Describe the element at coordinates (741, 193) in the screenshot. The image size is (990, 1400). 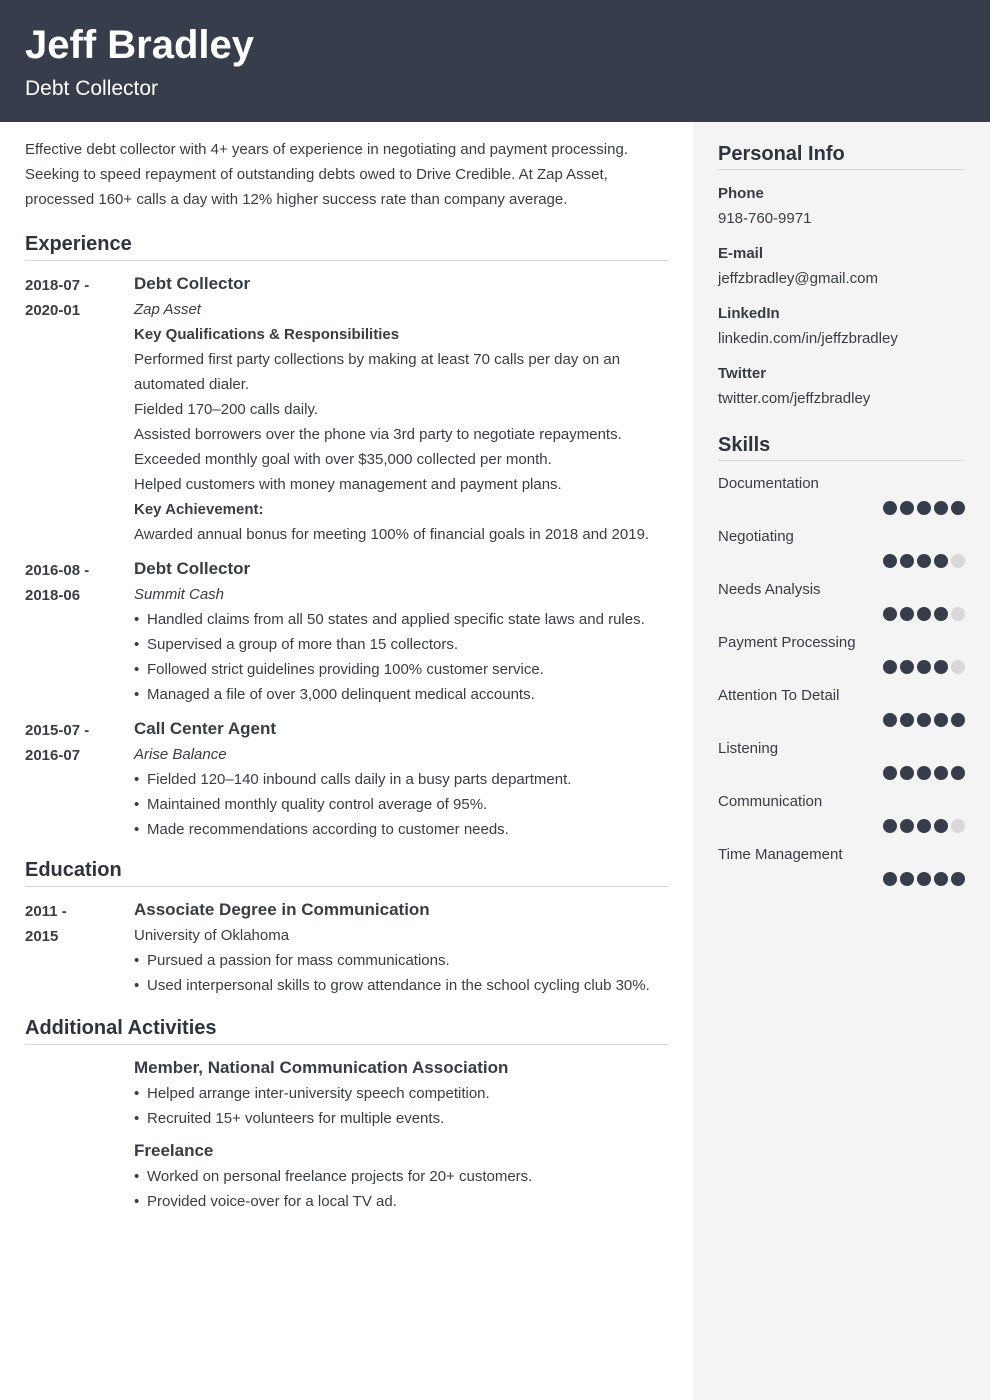
I see `phone-label: Phone` at that location.